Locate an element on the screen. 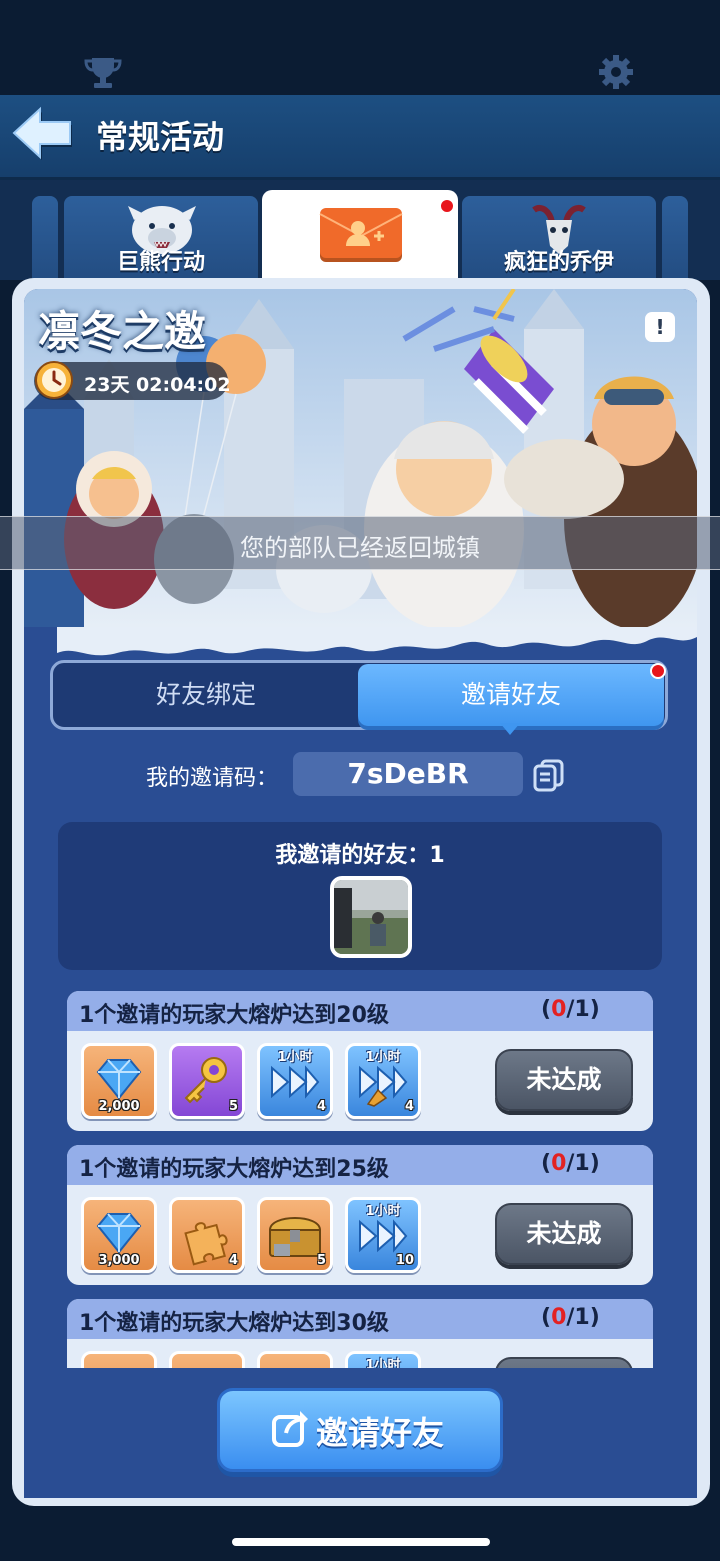 Image resolution: width=720 pixels, height=1561 pixels. page-title: 常规活动 is located at coordinates (160, 137).